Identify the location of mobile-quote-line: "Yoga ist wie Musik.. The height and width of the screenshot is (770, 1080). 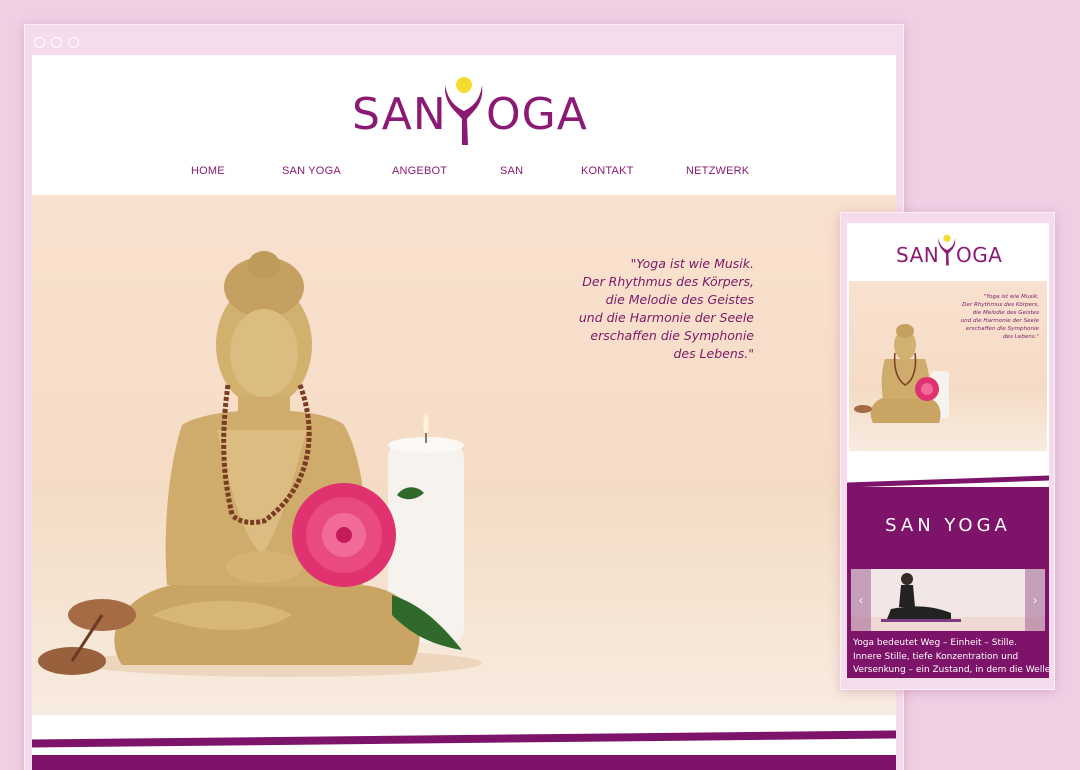
(1011, 297).